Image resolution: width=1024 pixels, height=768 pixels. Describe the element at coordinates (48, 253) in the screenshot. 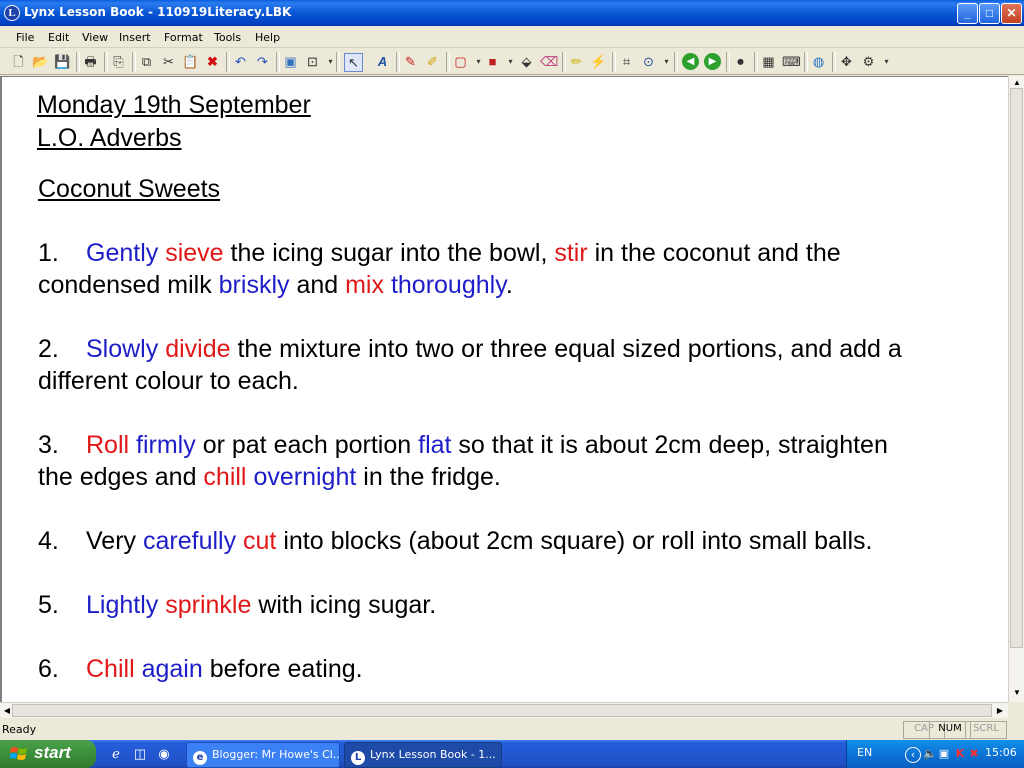

I see `step-number: 1.` at that location.